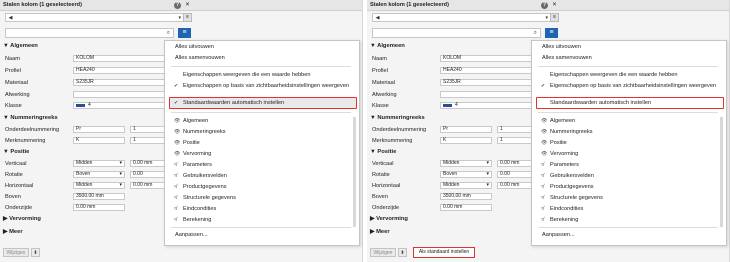 The height and width of the screenshot is (262, 730). I want to click on menu-section-item: Positie, so click(191, 143).